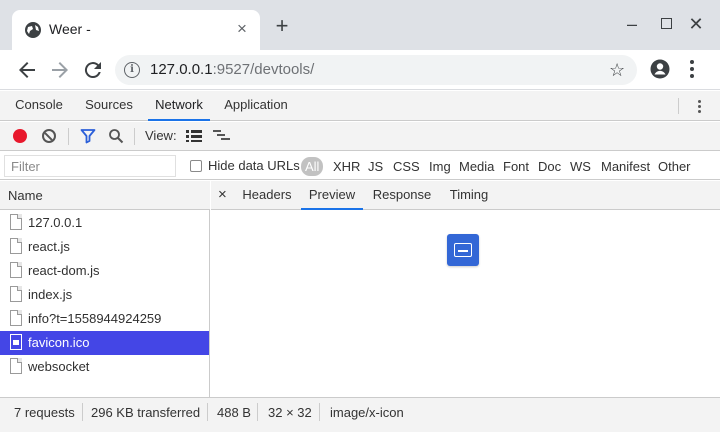 This screenshot has width=720, height=432. Describe the element at coordinates (104, 271) in the screenshot. I see `request-row: react-dom.js` at that location.